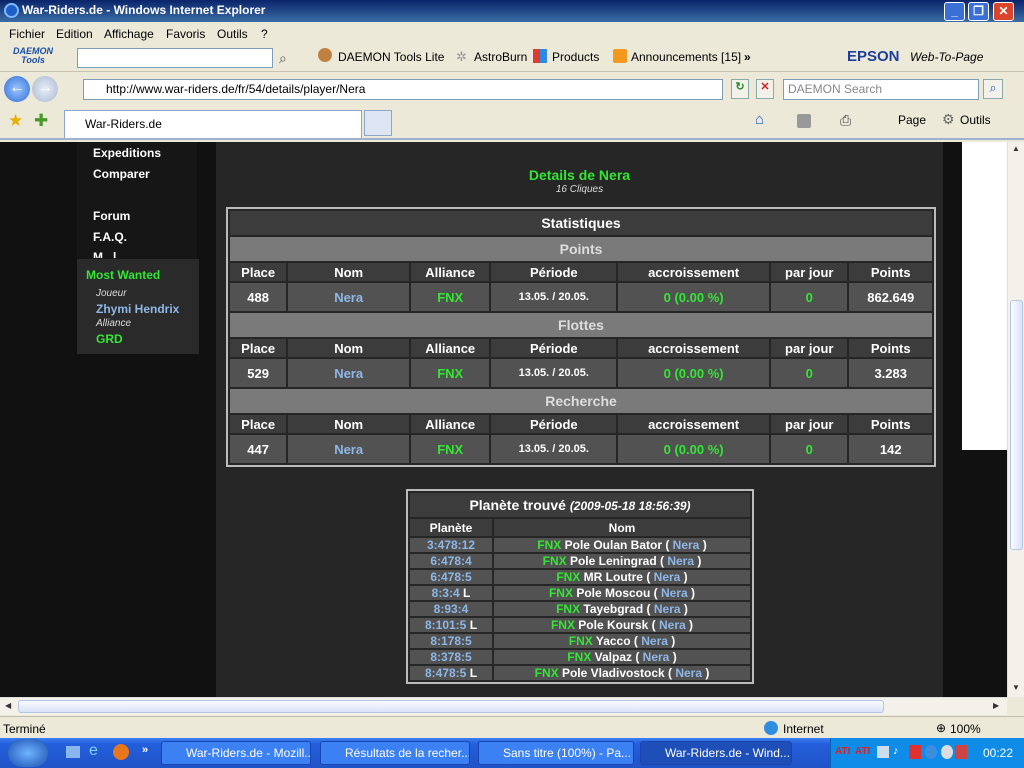  I want to click on menu-fichier: Fichier, so click(27, 34).